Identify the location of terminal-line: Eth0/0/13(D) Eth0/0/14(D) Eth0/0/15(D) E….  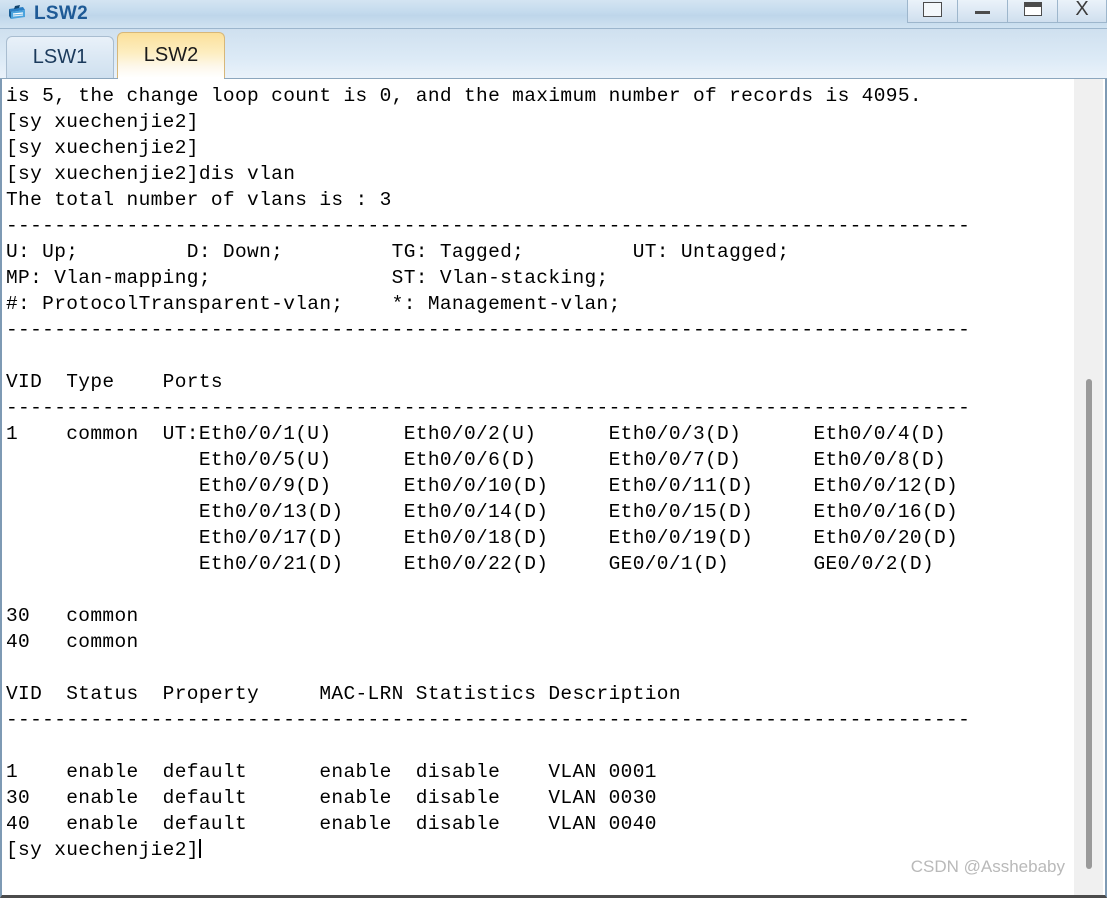
(482, 512).